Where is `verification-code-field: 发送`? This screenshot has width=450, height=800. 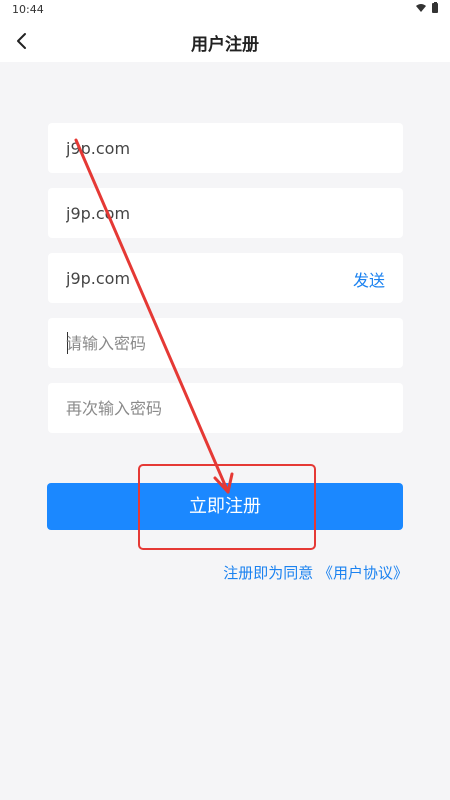
verification-code-field: 发送 is located at coordinates (225, 278).